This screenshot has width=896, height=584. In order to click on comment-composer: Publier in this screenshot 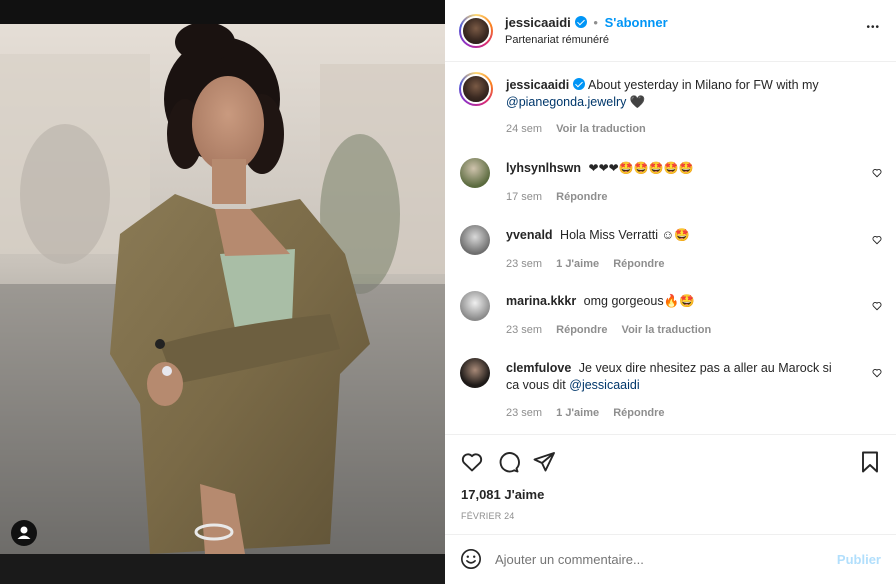, I will do `click(670, 559)`.